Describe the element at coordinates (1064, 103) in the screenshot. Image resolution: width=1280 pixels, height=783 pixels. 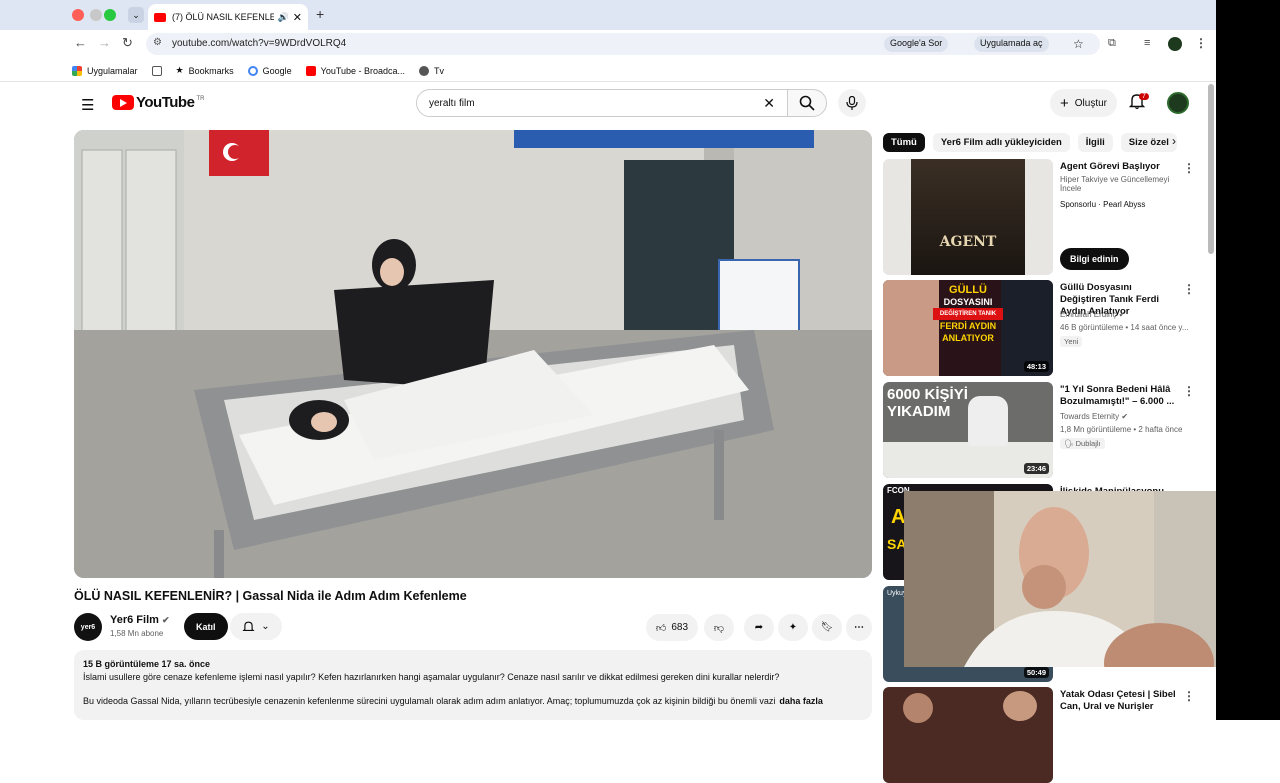
I see `plus-icon: +` at that location.